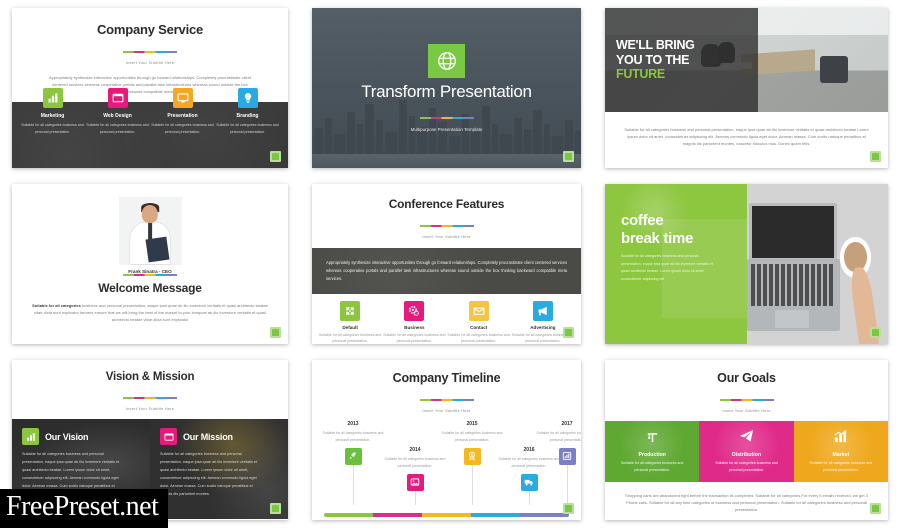  I want to click on envelope-icon, so click(478, 311).